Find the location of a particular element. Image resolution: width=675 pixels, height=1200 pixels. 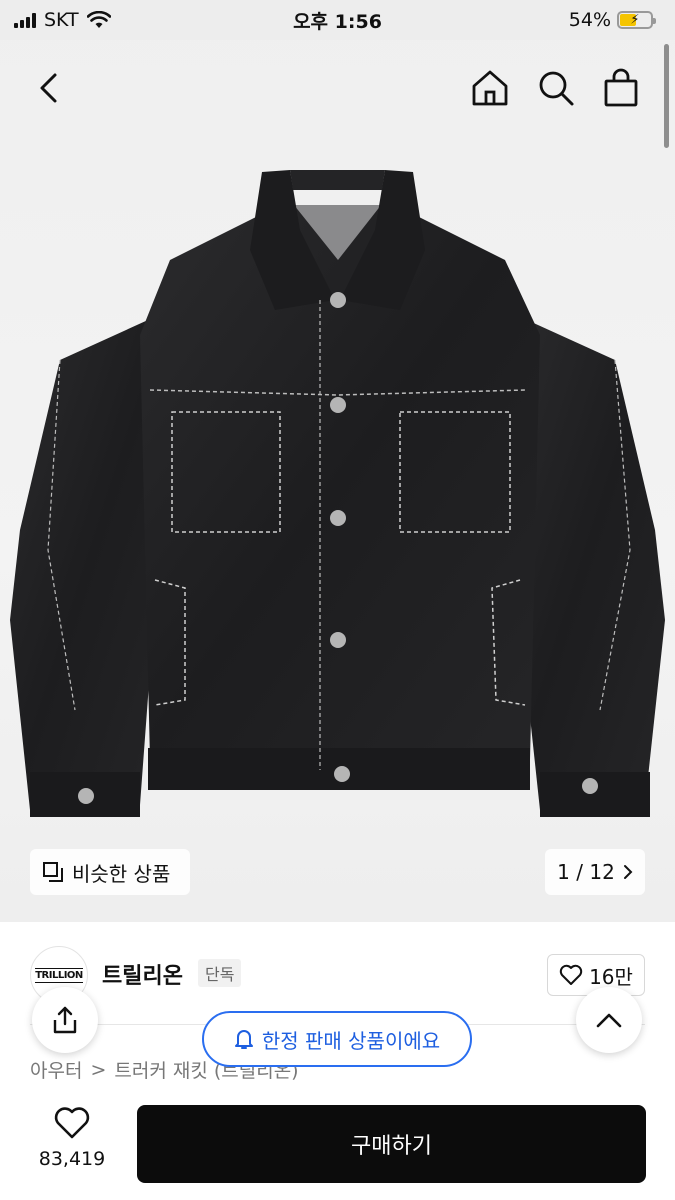

charging-bolt-icon: ⚡ is located at coordinates (635, 20).